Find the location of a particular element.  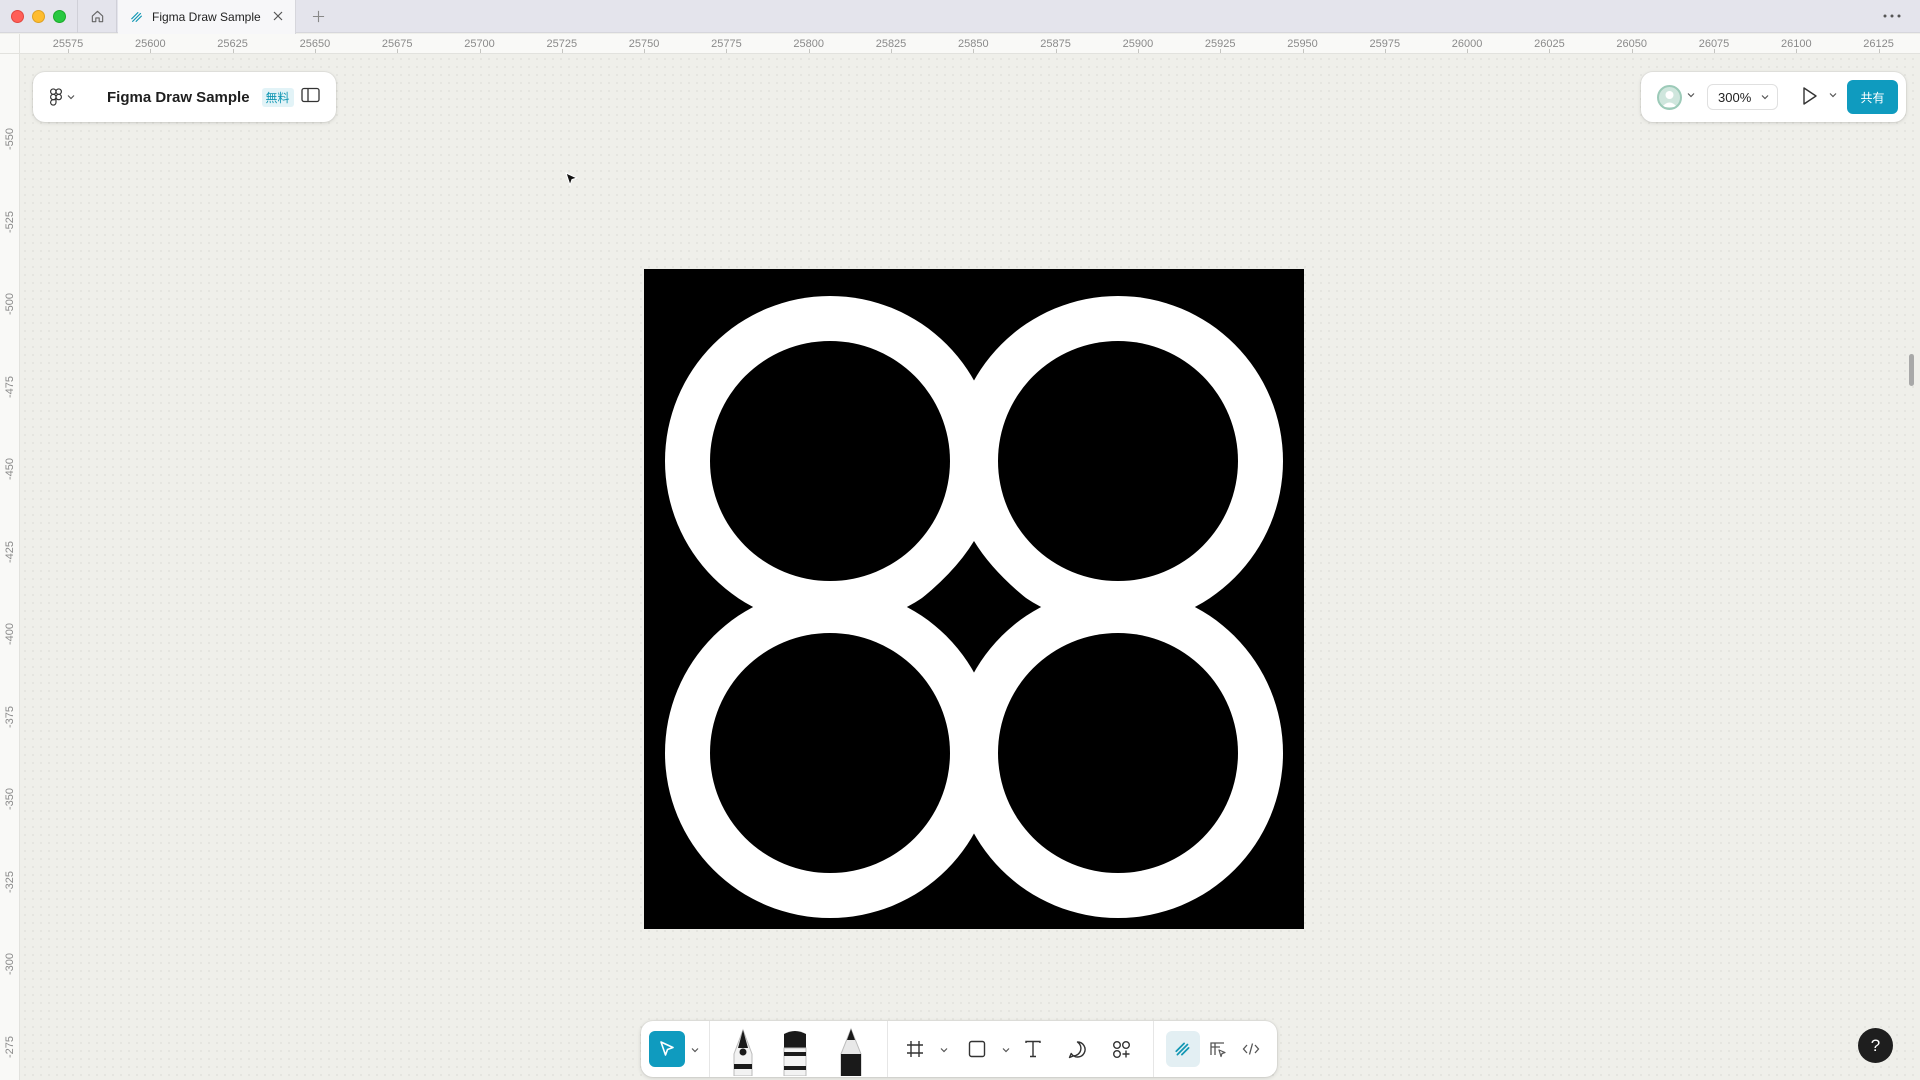

move-tool-button is located at coordinates (667, 1049).